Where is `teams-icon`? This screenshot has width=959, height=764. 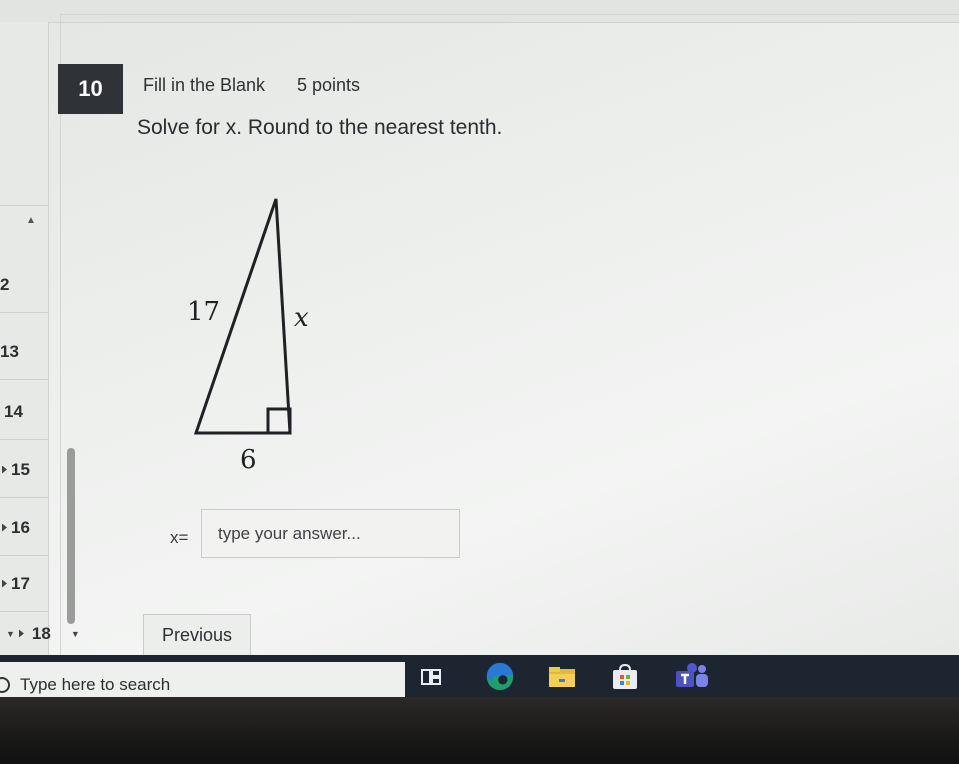
teams-icon is located at coordinates (692, 677).